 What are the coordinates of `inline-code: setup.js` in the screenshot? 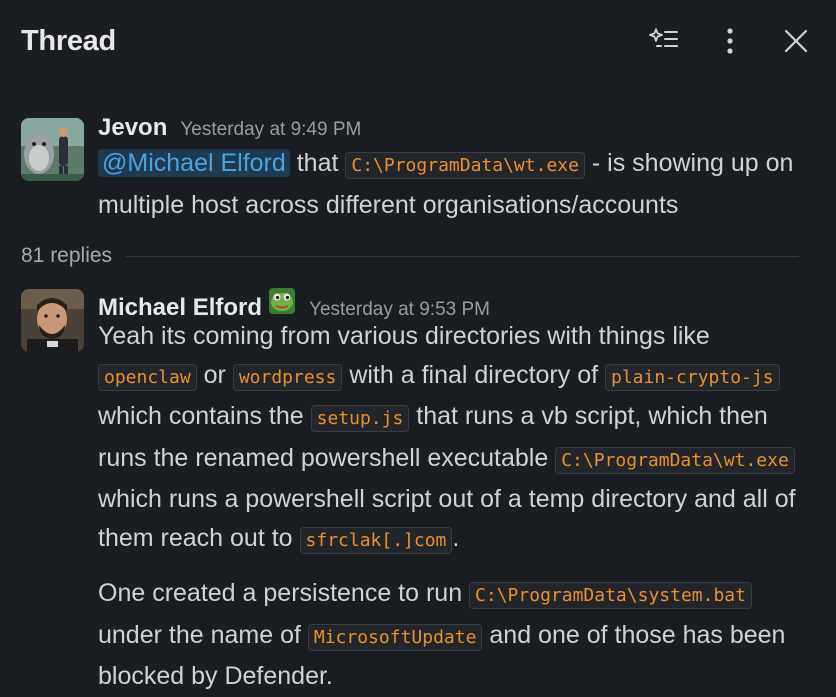 It's located at (360, 418).